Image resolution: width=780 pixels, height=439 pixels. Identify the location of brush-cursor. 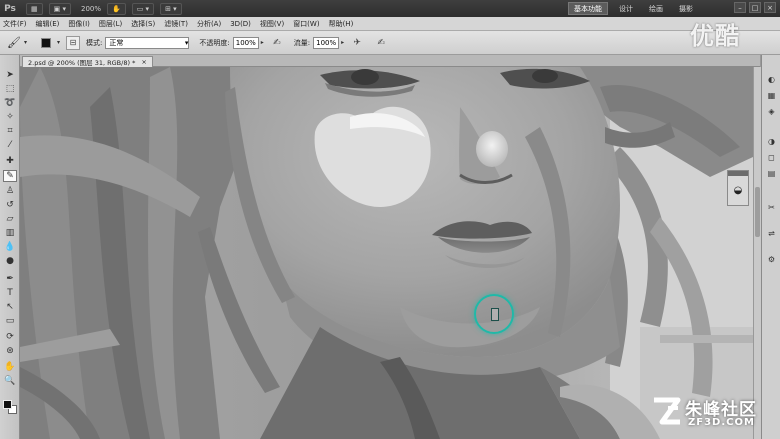
(494, 314).